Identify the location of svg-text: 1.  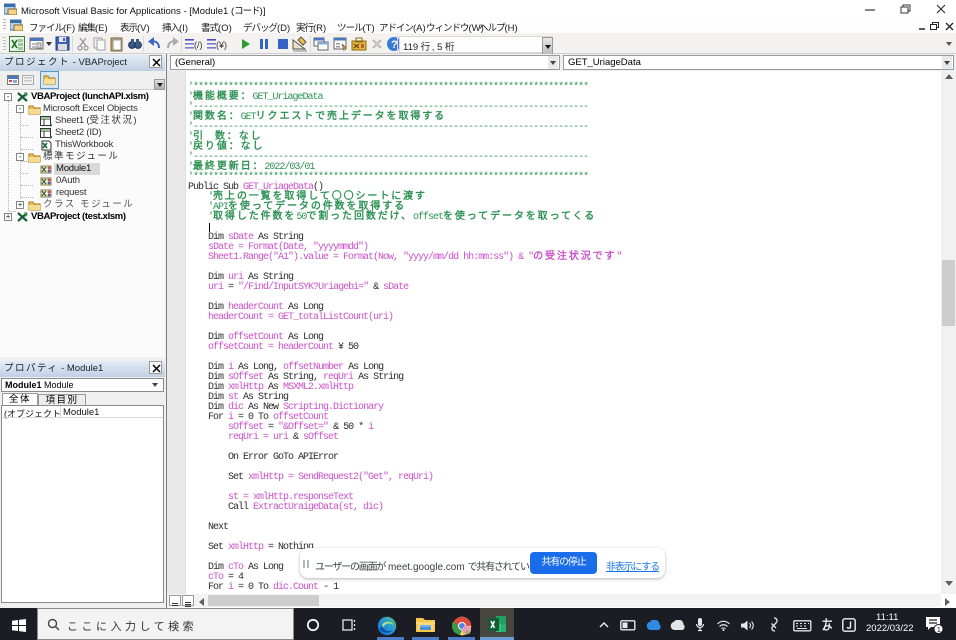
(939, 629).